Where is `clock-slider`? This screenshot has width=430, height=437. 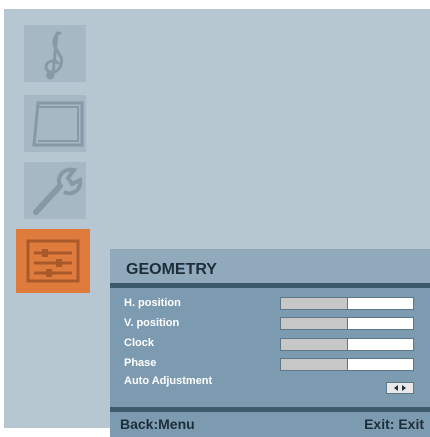
clock-slider is located at coordinates (347, 344).